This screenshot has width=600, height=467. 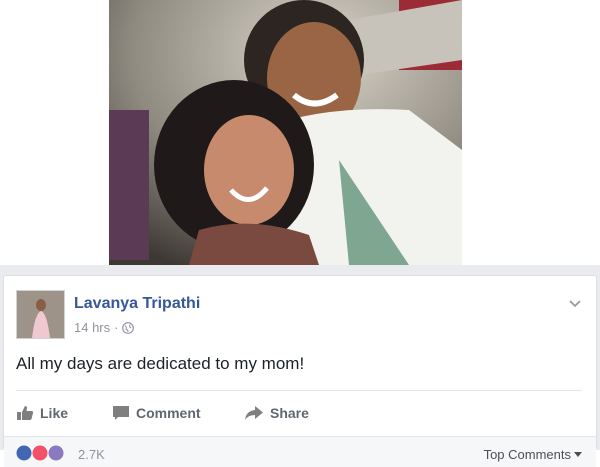 What do you see at coordinates (299, 390) in the screenshot?
I see `divider` at bounding box center [299, 390].